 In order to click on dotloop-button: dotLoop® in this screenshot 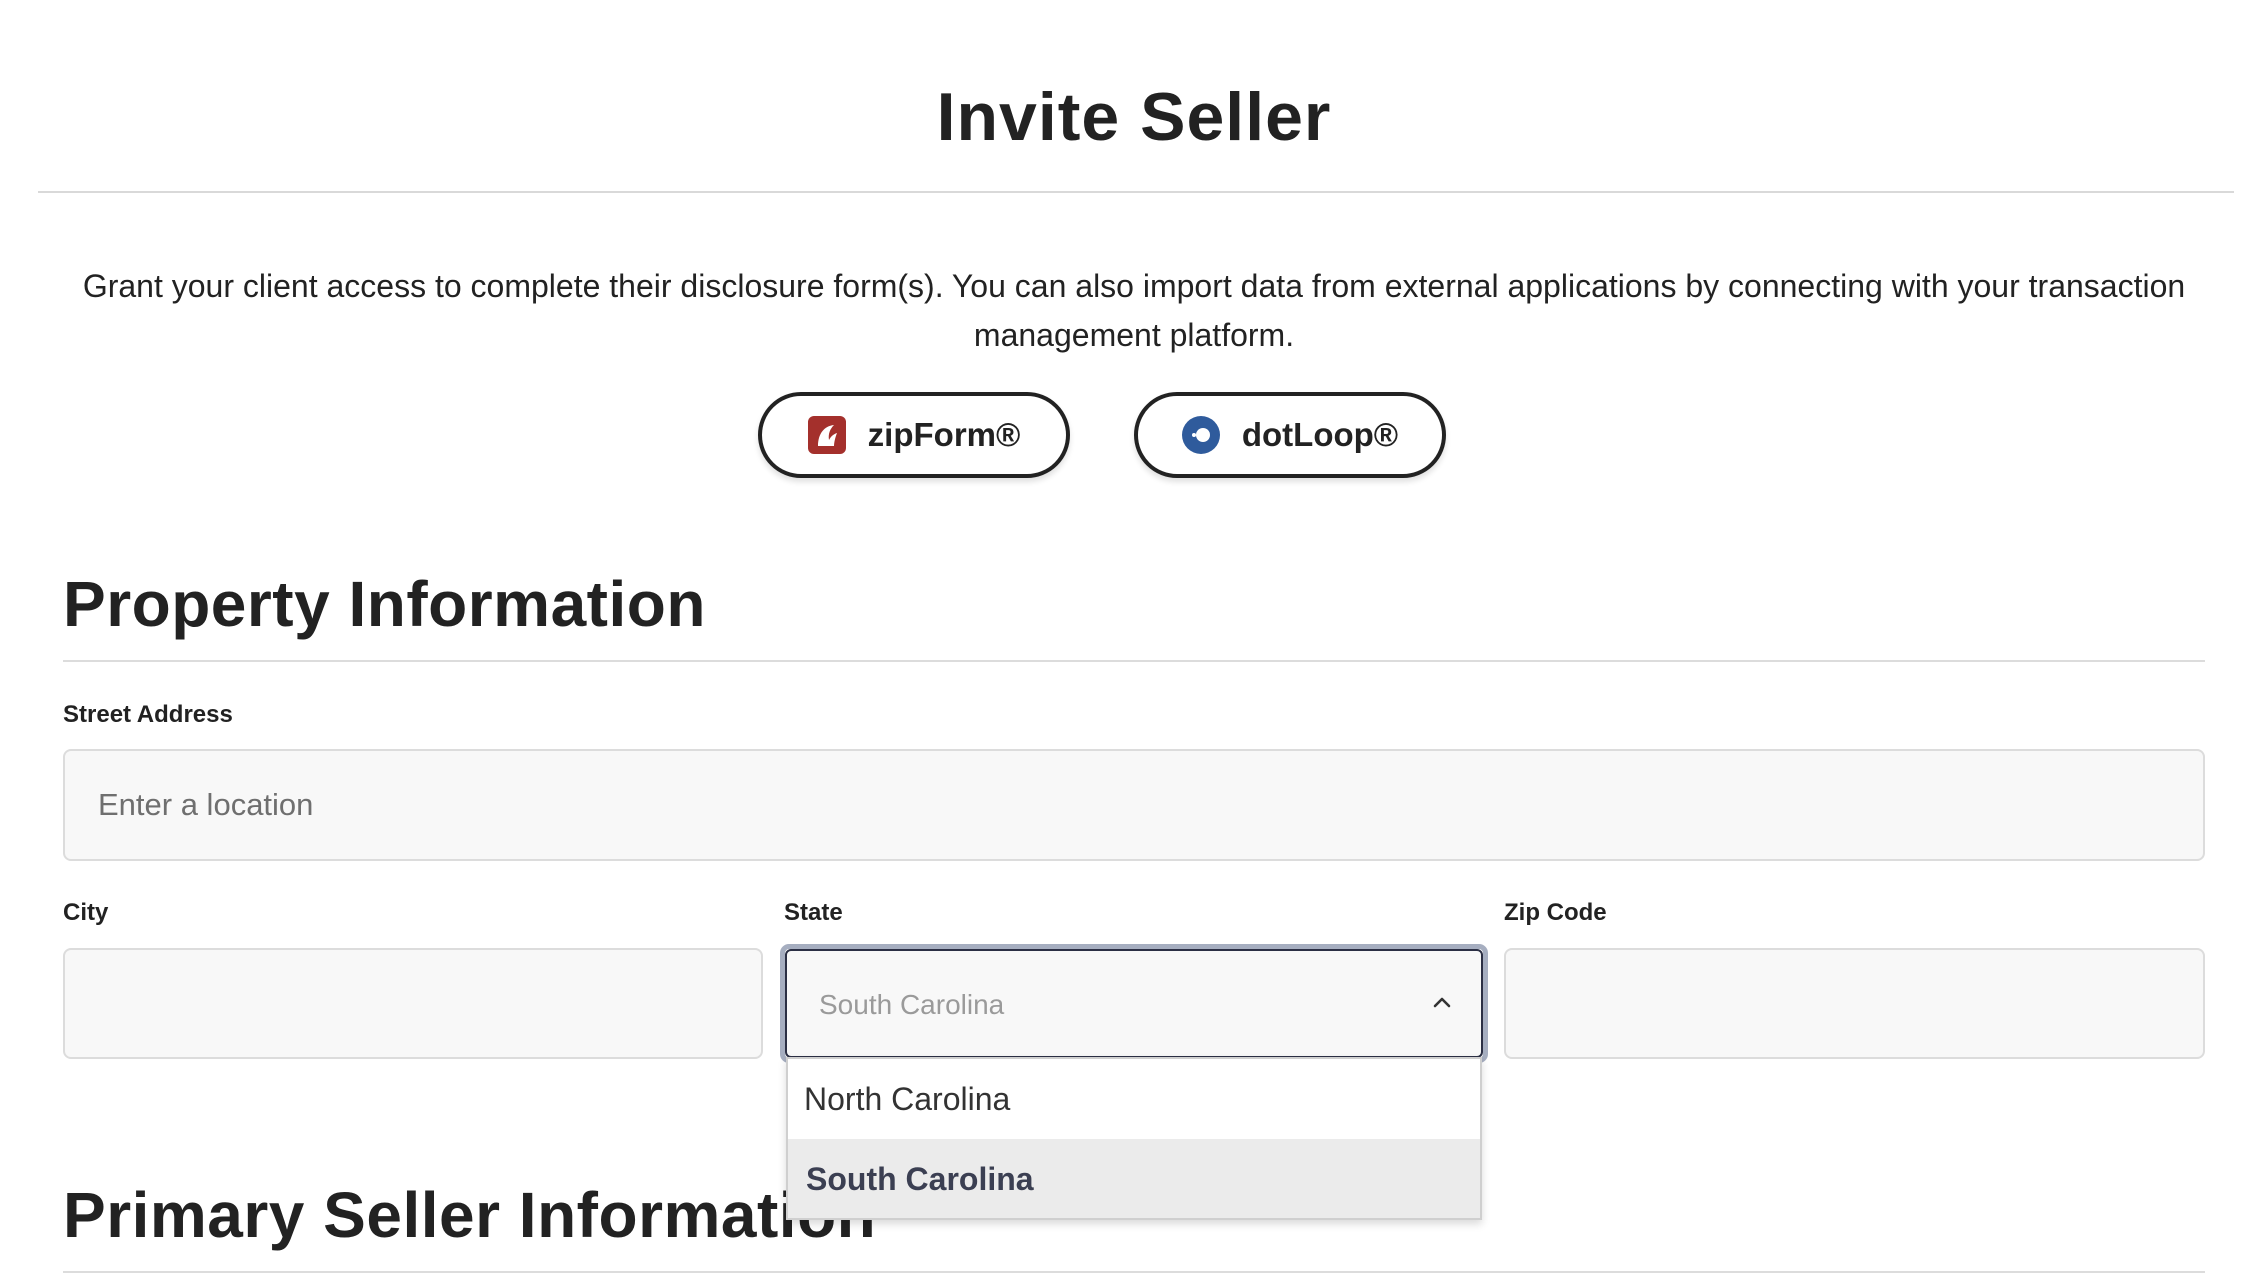, I will do `click(1290, 435)`.